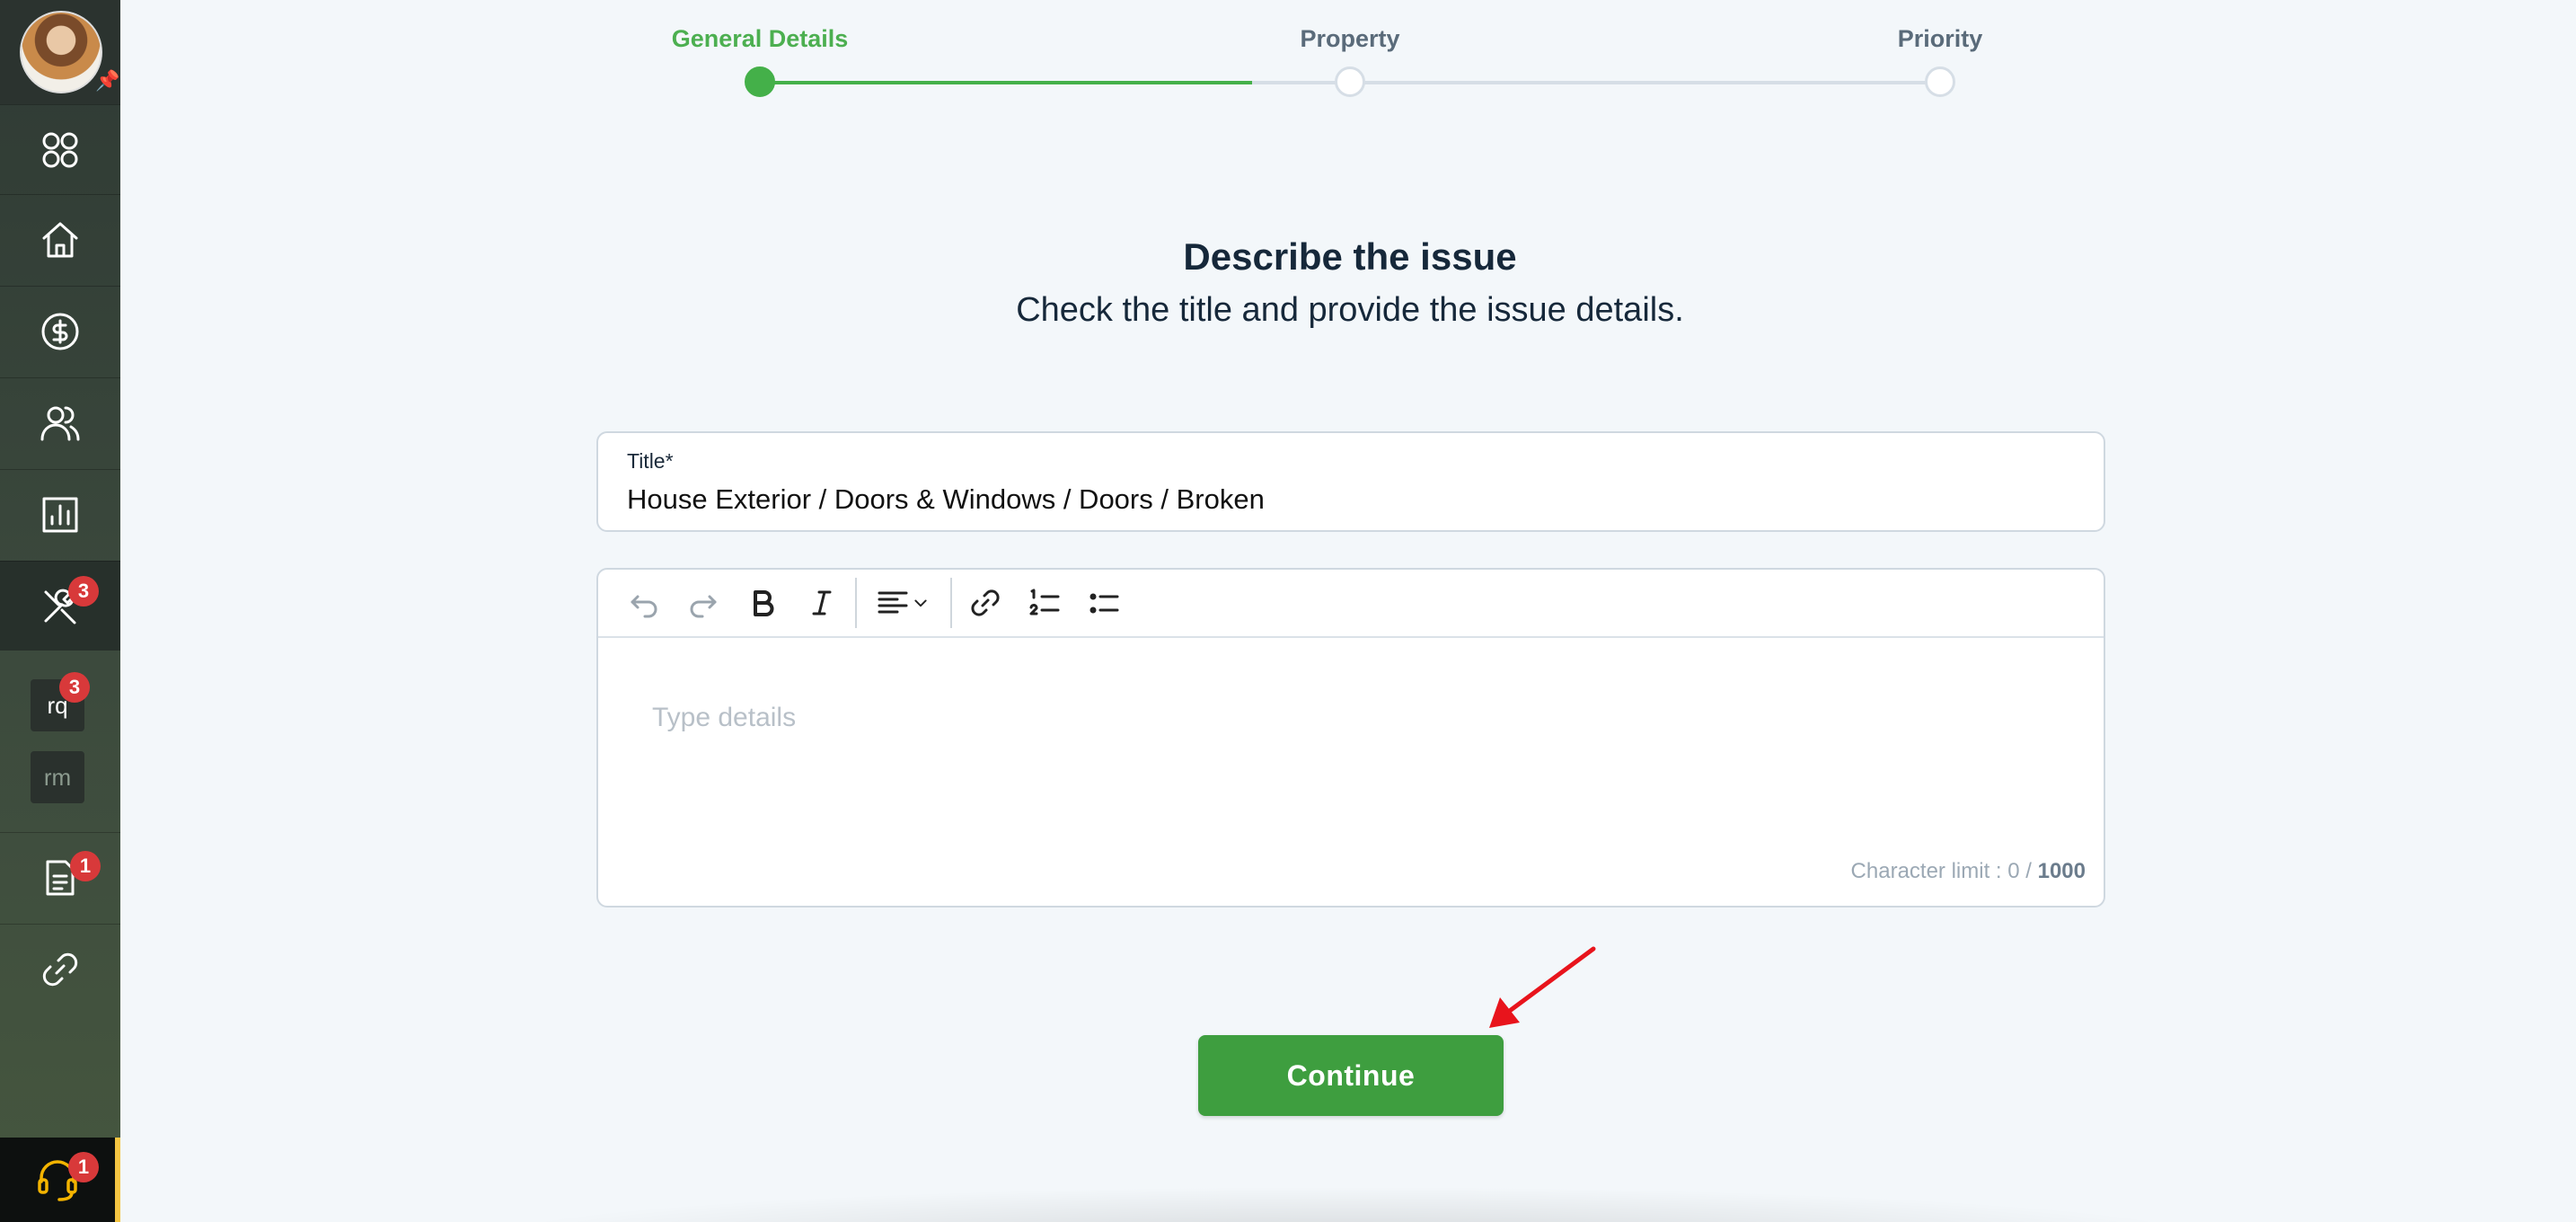 This screenshot has height=1222, width=2576. I want to click on support-button: 1, so click(57, 1180).